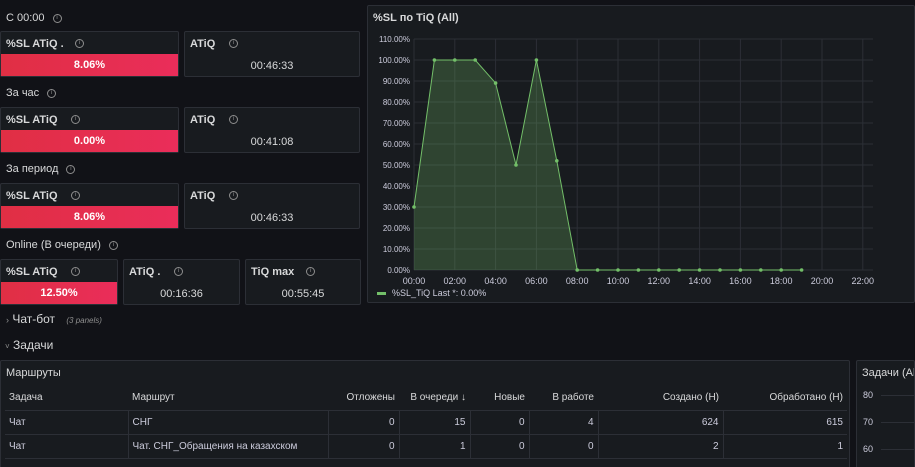  Describe the element at coordinates (455, 281) in the screenshot. I see `x-tick-label: 02:00` at that location.